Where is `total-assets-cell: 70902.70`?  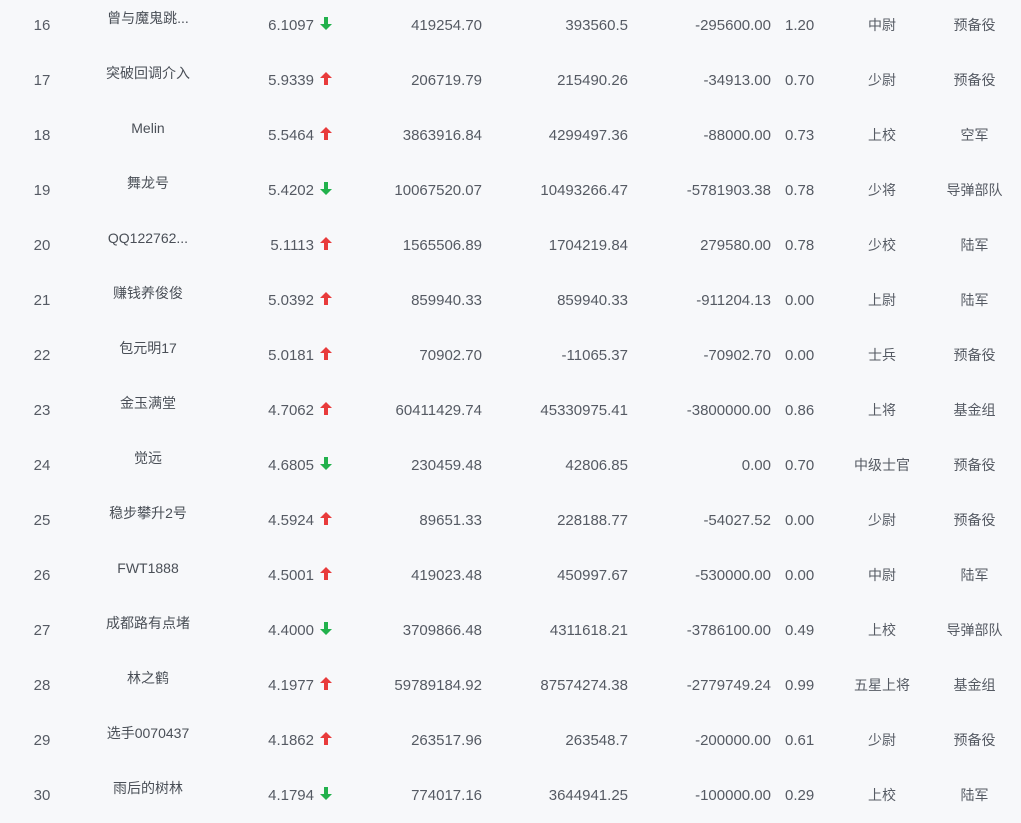
total-assets-cell: 70902.70 is located at coordinates (450, 355).